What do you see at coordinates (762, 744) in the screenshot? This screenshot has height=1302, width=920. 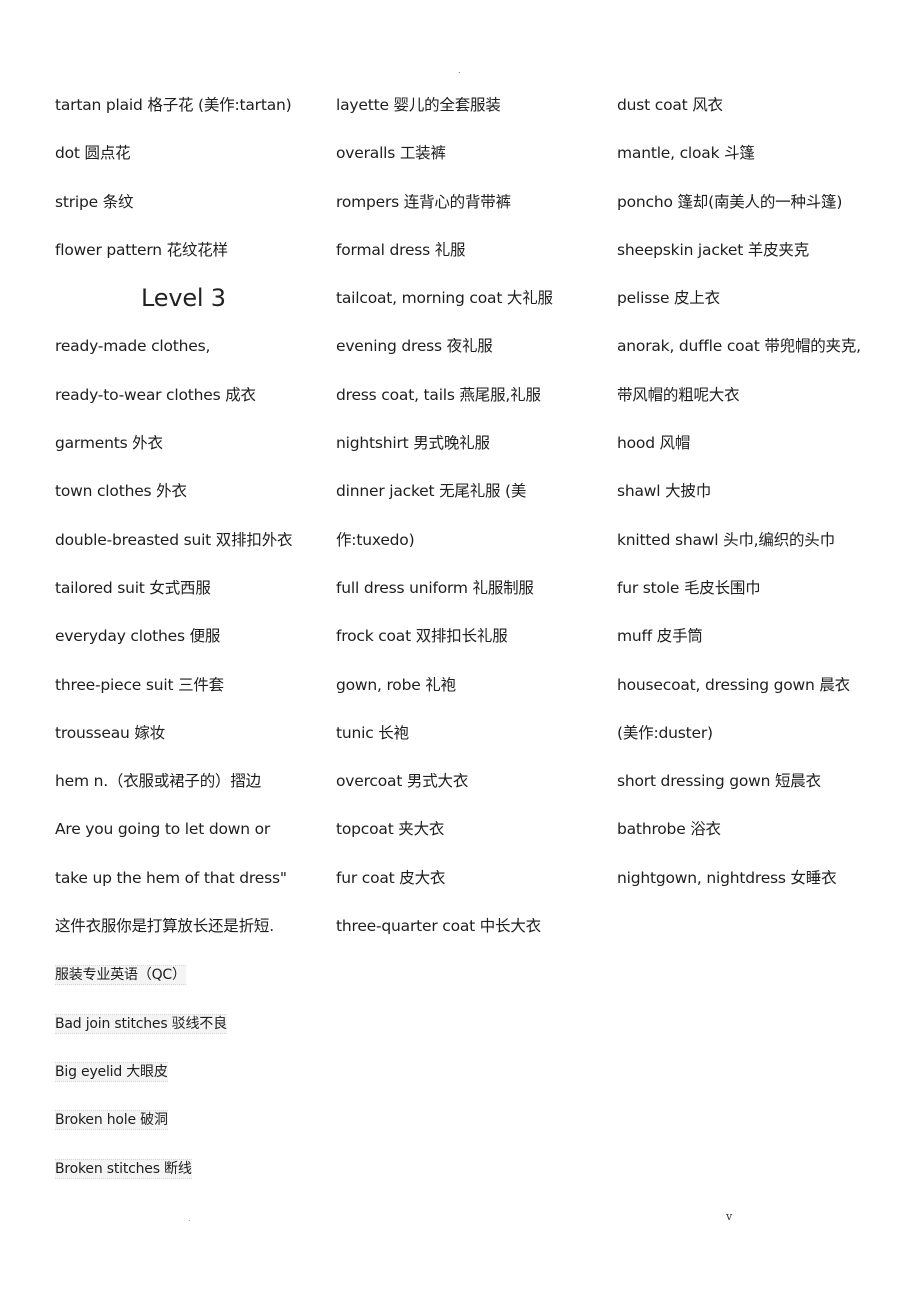 I see `term-entry: (美作:duster)` at bounding box center [762, 744].